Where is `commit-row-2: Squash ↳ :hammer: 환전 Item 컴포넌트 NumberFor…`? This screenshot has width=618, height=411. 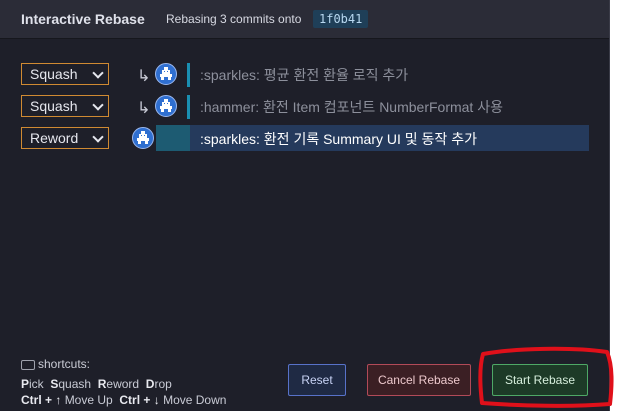
commit-row-2: Squash ↳ :hammer: 환전 Item 컴포넌트 NumberFor… is located at coordinates (304, 108).